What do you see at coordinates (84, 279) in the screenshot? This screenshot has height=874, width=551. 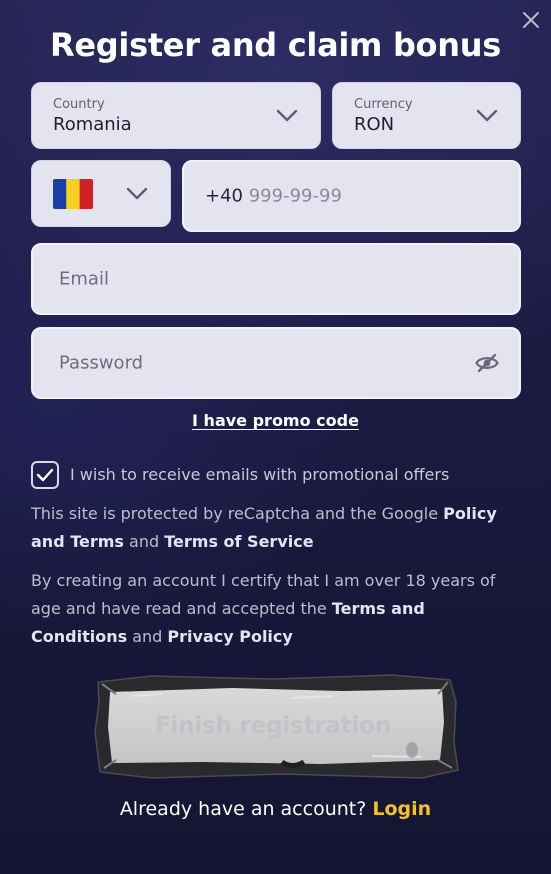 I see `email-placeholder: Email` at bounding box center [84, 279].